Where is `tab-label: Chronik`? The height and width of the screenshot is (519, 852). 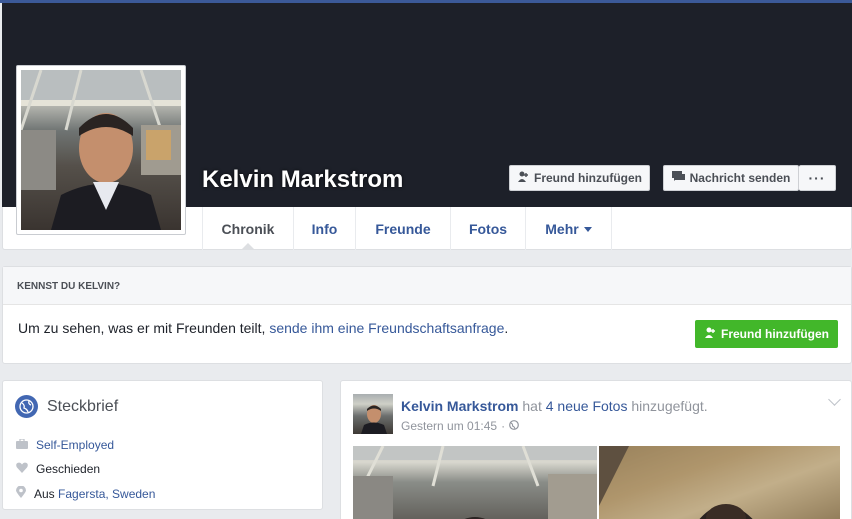 tab-label: Chronik is located at coordinates (248, 228).